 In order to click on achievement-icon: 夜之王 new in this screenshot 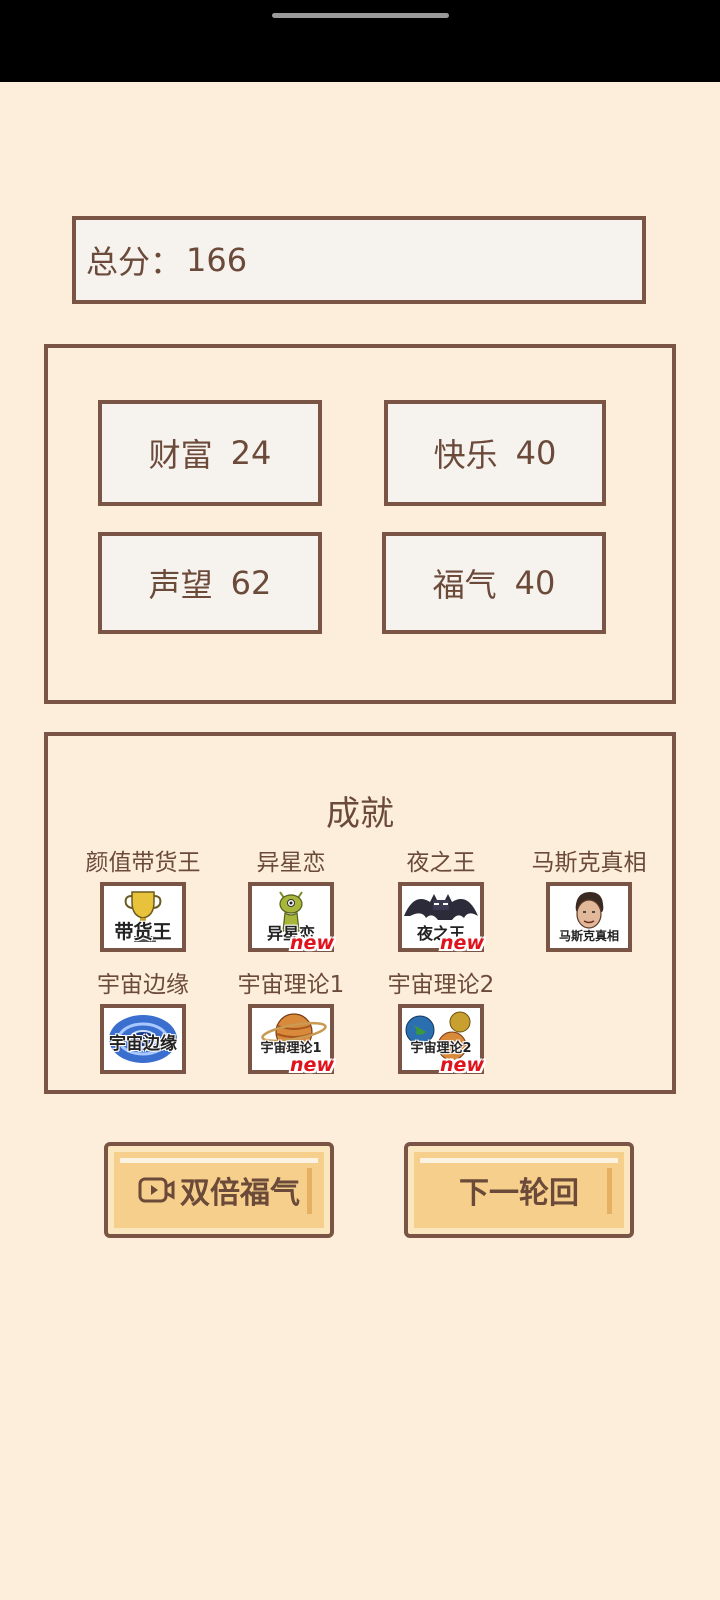, I will do `click(441, 918)`.